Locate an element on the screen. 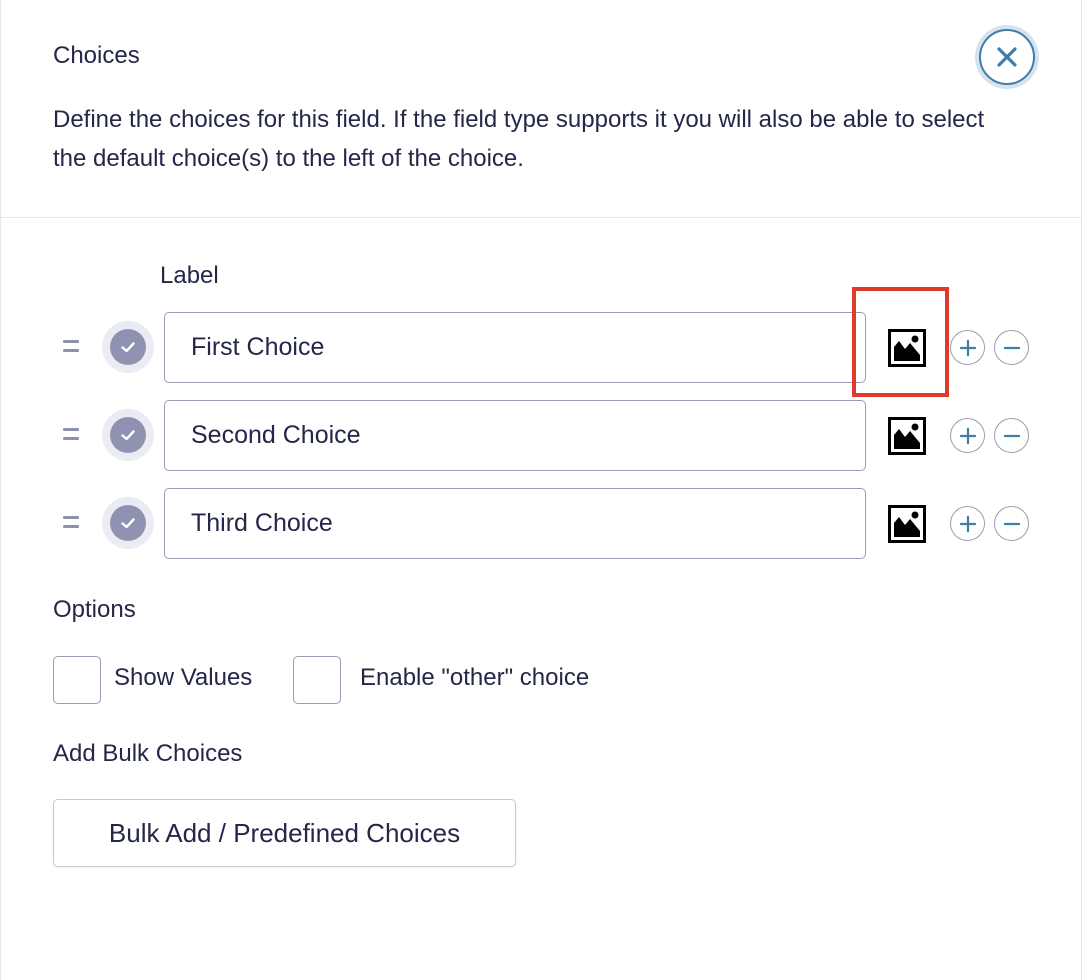  enable-other-label: Enable "other" choice is located at coordinates (475, 677).